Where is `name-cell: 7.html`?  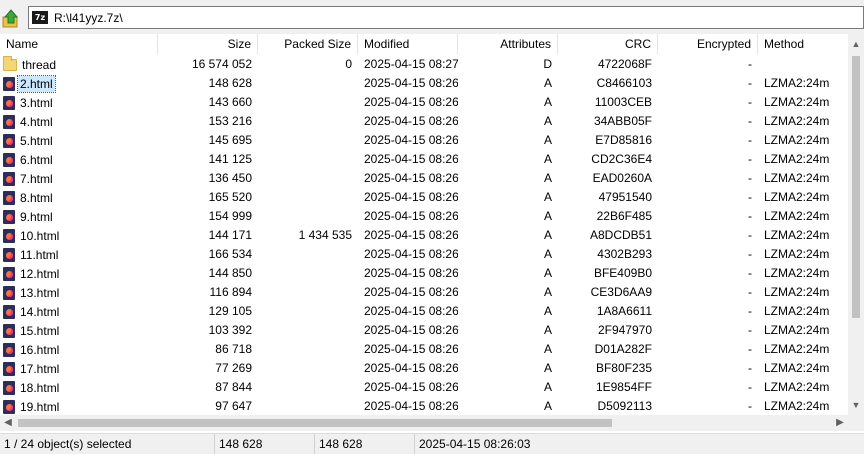 name-cell: 7.html is located at coordinates (79, 178).